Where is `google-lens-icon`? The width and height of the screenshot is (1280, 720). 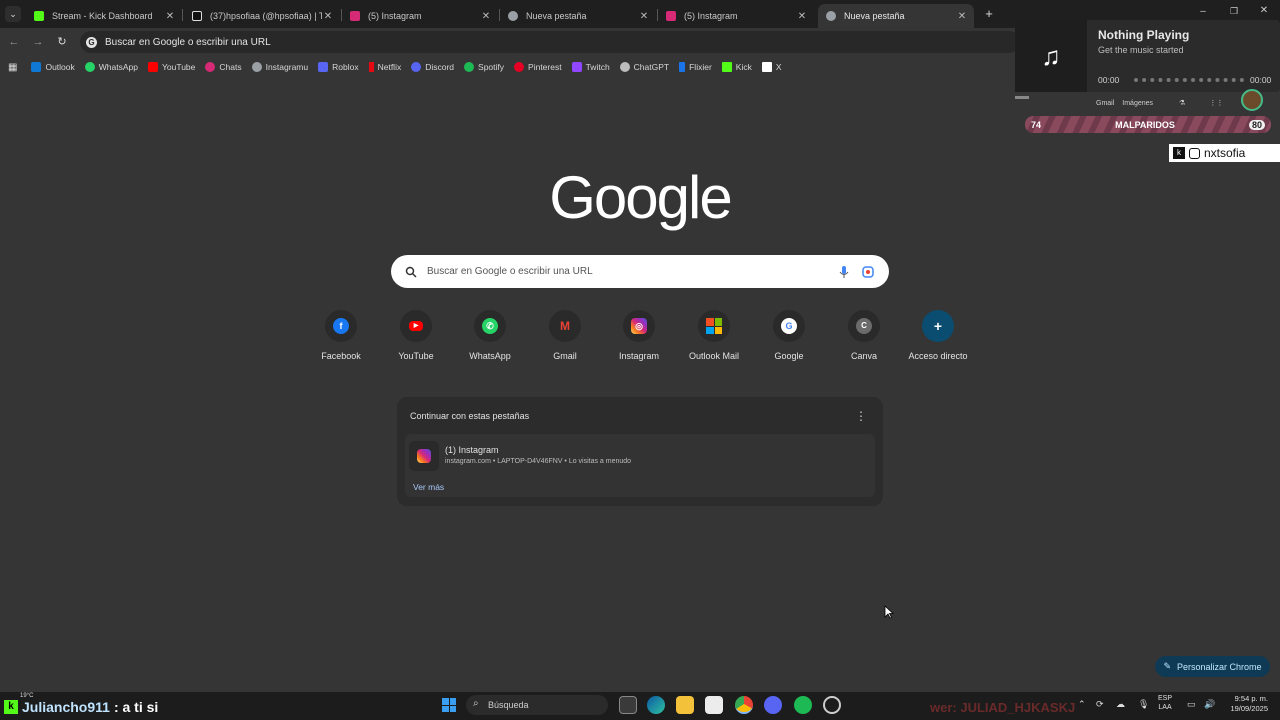
google-lens-icon is located at coordinates (868, 272).